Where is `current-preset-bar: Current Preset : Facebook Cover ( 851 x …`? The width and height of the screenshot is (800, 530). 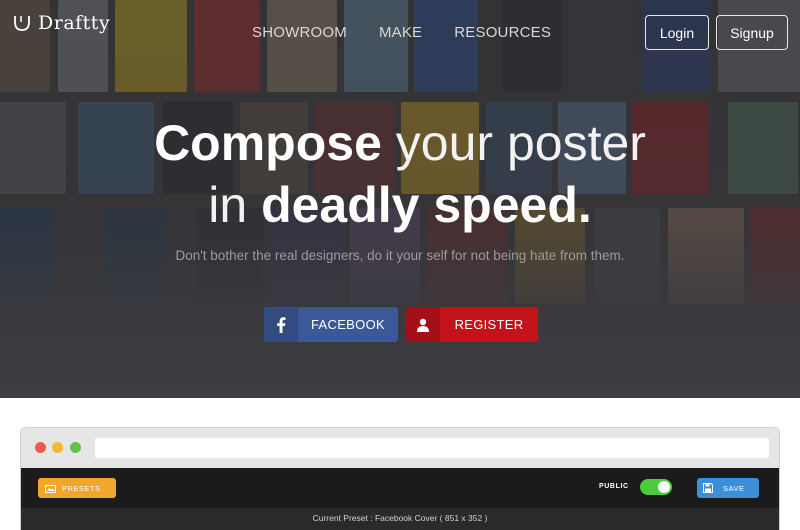
current-preset-bar: Current Preset : Facebook Cover ( 851 x … is located at coordinates (400, 519).